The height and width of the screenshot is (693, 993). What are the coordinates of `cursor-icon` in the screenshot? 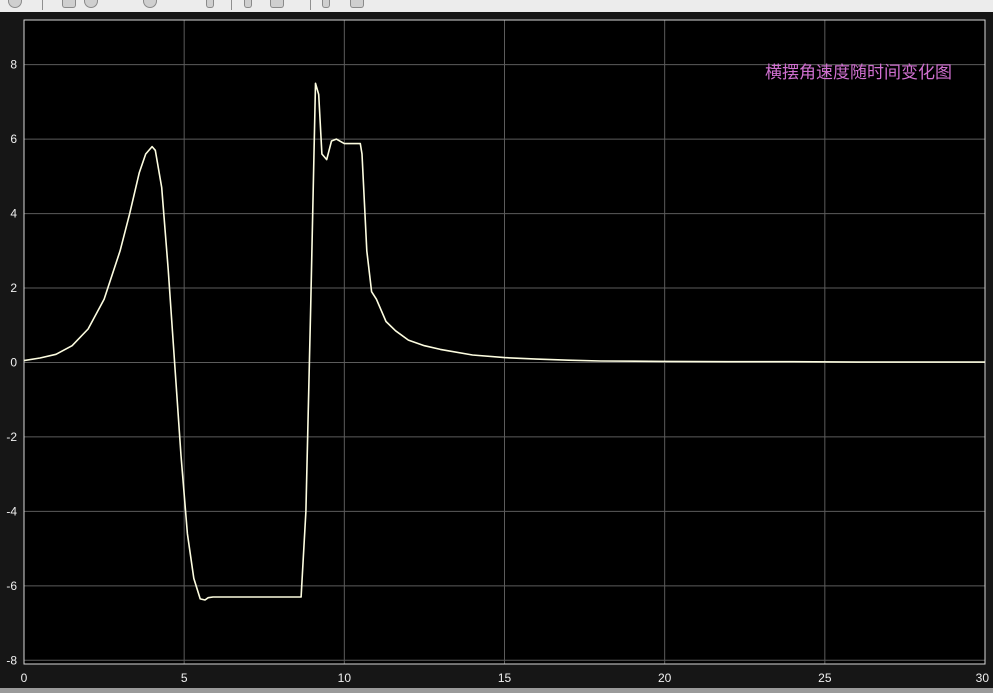 It's located at (248, 4).